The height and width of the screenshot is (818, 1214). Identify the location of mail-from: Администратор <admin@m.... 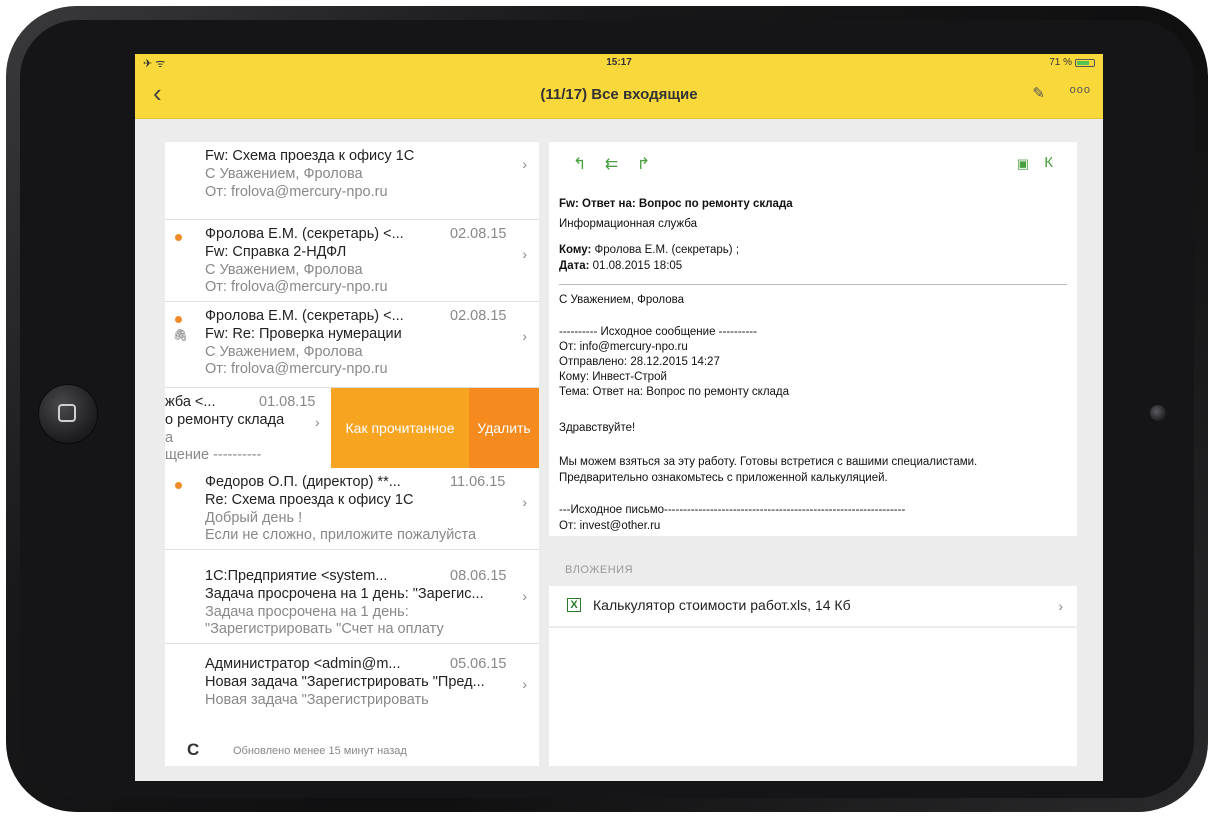
(303, 664).